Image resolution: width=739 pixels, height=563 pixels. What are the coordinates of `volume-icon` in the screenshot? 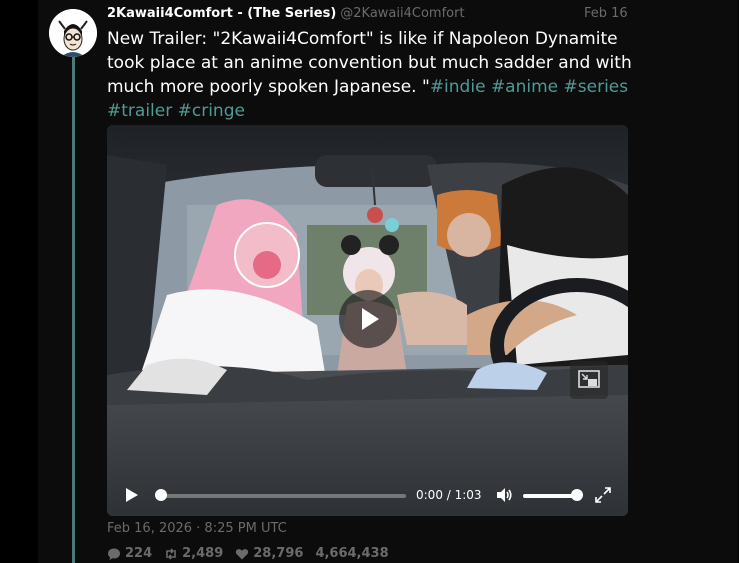 It's located at (504, 495).